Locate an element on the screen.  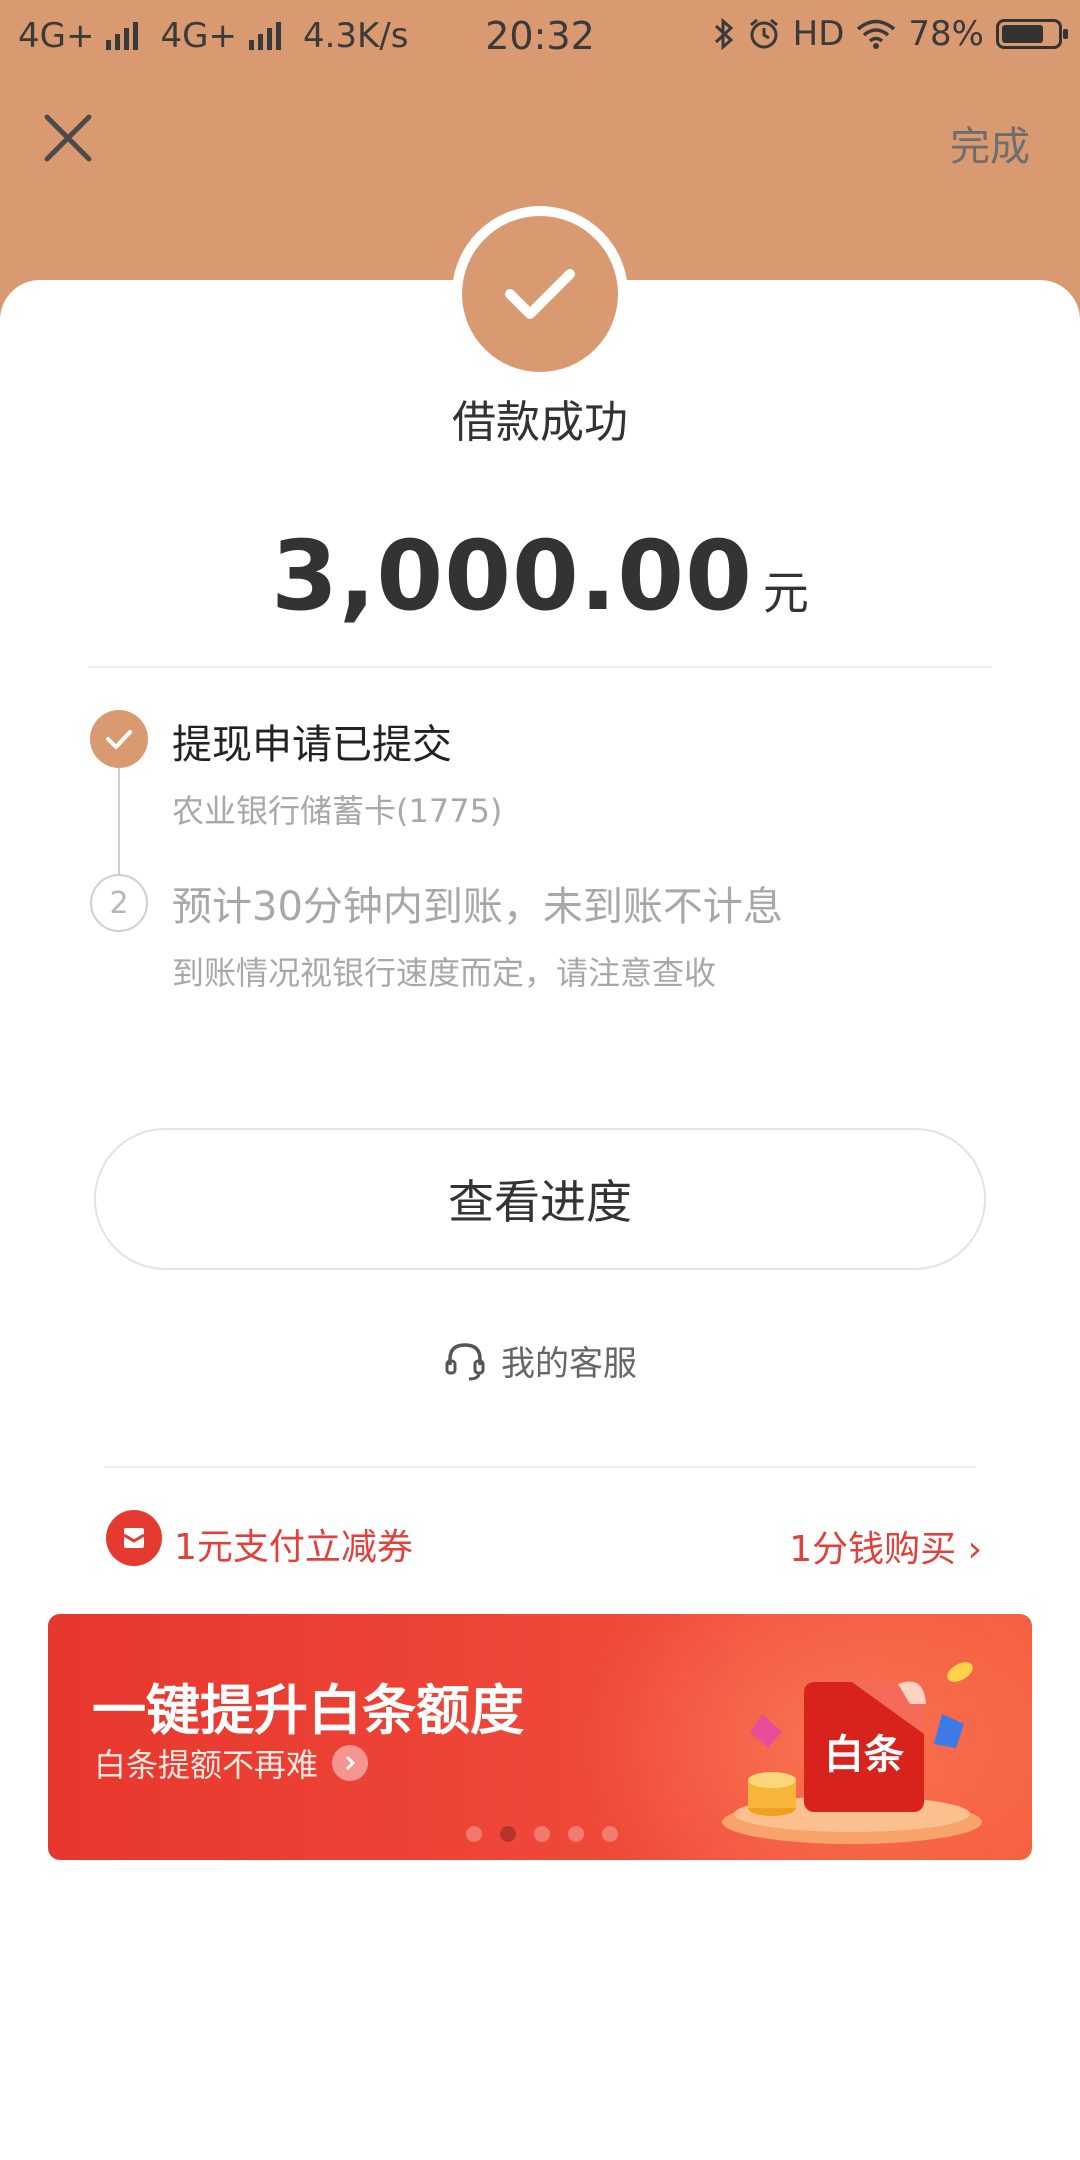
customer-service-link: 我的客服 is located at coordinates (540, 1360).